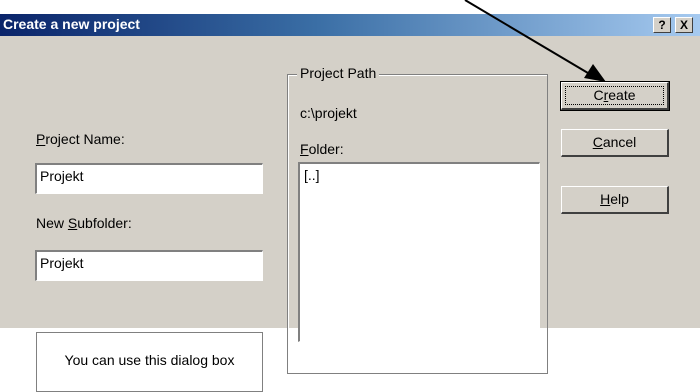 The height and width of the screenshot is (392, 700). What do you see at coordinates (529, 38) in the screenshot?
I see `arrow-line` at bounding box center [529, 38].